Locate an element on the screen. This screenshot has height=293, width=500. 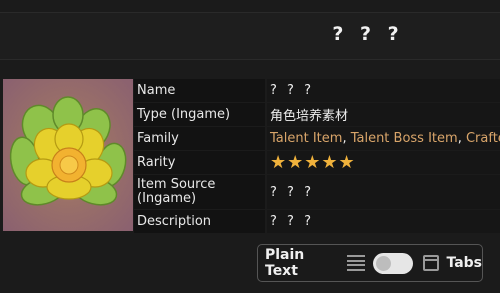
row-description: Description ? ? ? is located at coordinates (317, 221).